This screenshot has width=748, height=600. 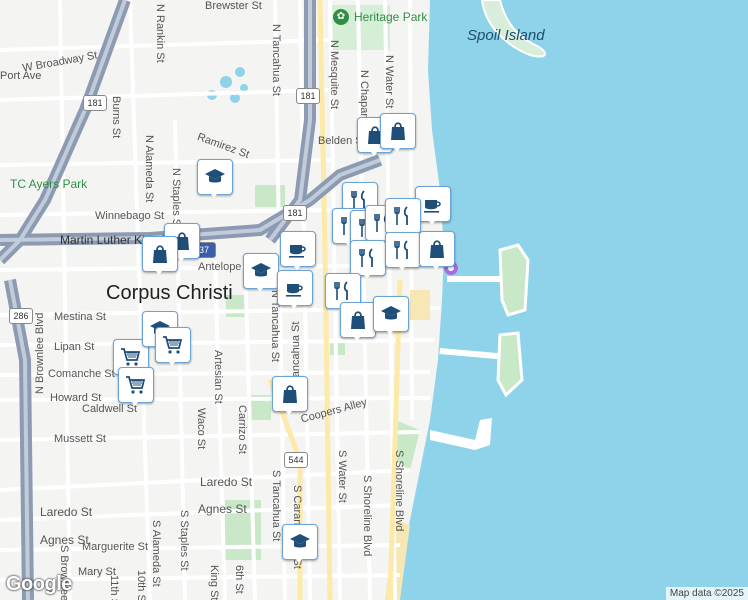 What do you see at coordinates (160, 33) in the screenshot?
I see `street-label: N Rankin St` at bounding box center [160, 33].